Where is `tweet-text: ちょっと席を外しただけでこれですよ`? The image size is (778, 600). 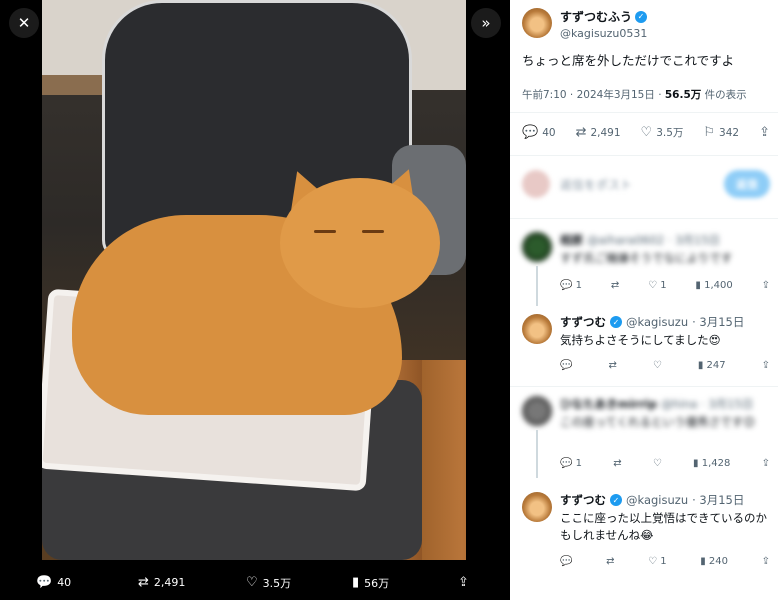 tweet-text: ちょっと席を外しただけでこれですよ is located at coordinates (628, 60).